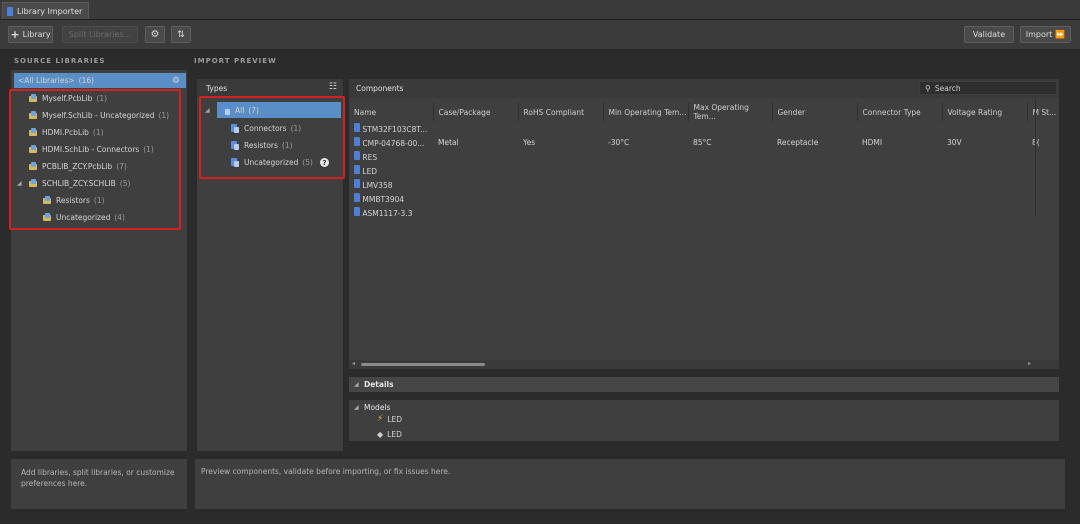 The width and height of the screenshot is (1080, 524). What do you see at coordinates (988, 88) in the screenshot?
I see `search-box: ⚲ Search` at bounding box center [988, 88].